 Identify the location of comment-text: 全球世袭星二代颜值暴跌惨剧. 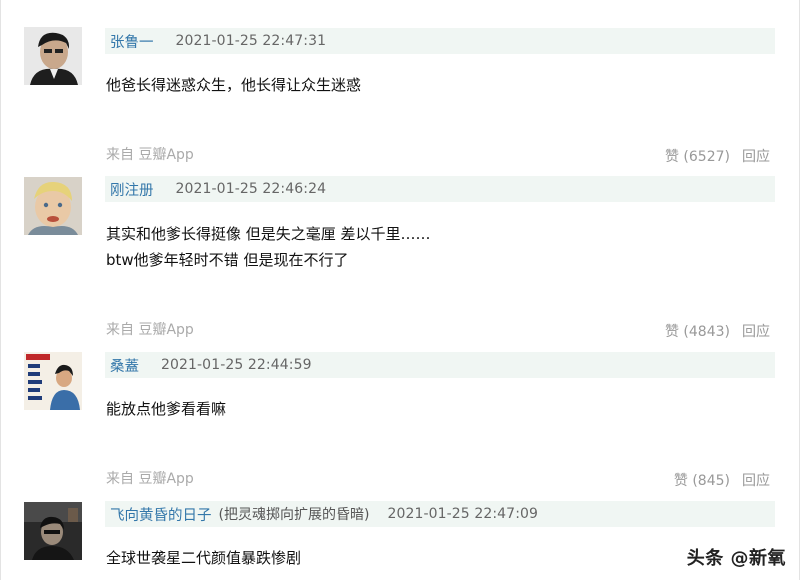
(203, 558).